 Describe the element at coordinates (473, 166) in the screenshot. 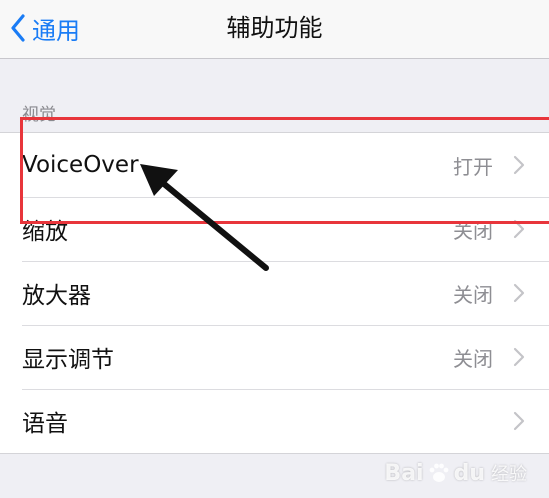

I see `row-value: 打开` at that location.